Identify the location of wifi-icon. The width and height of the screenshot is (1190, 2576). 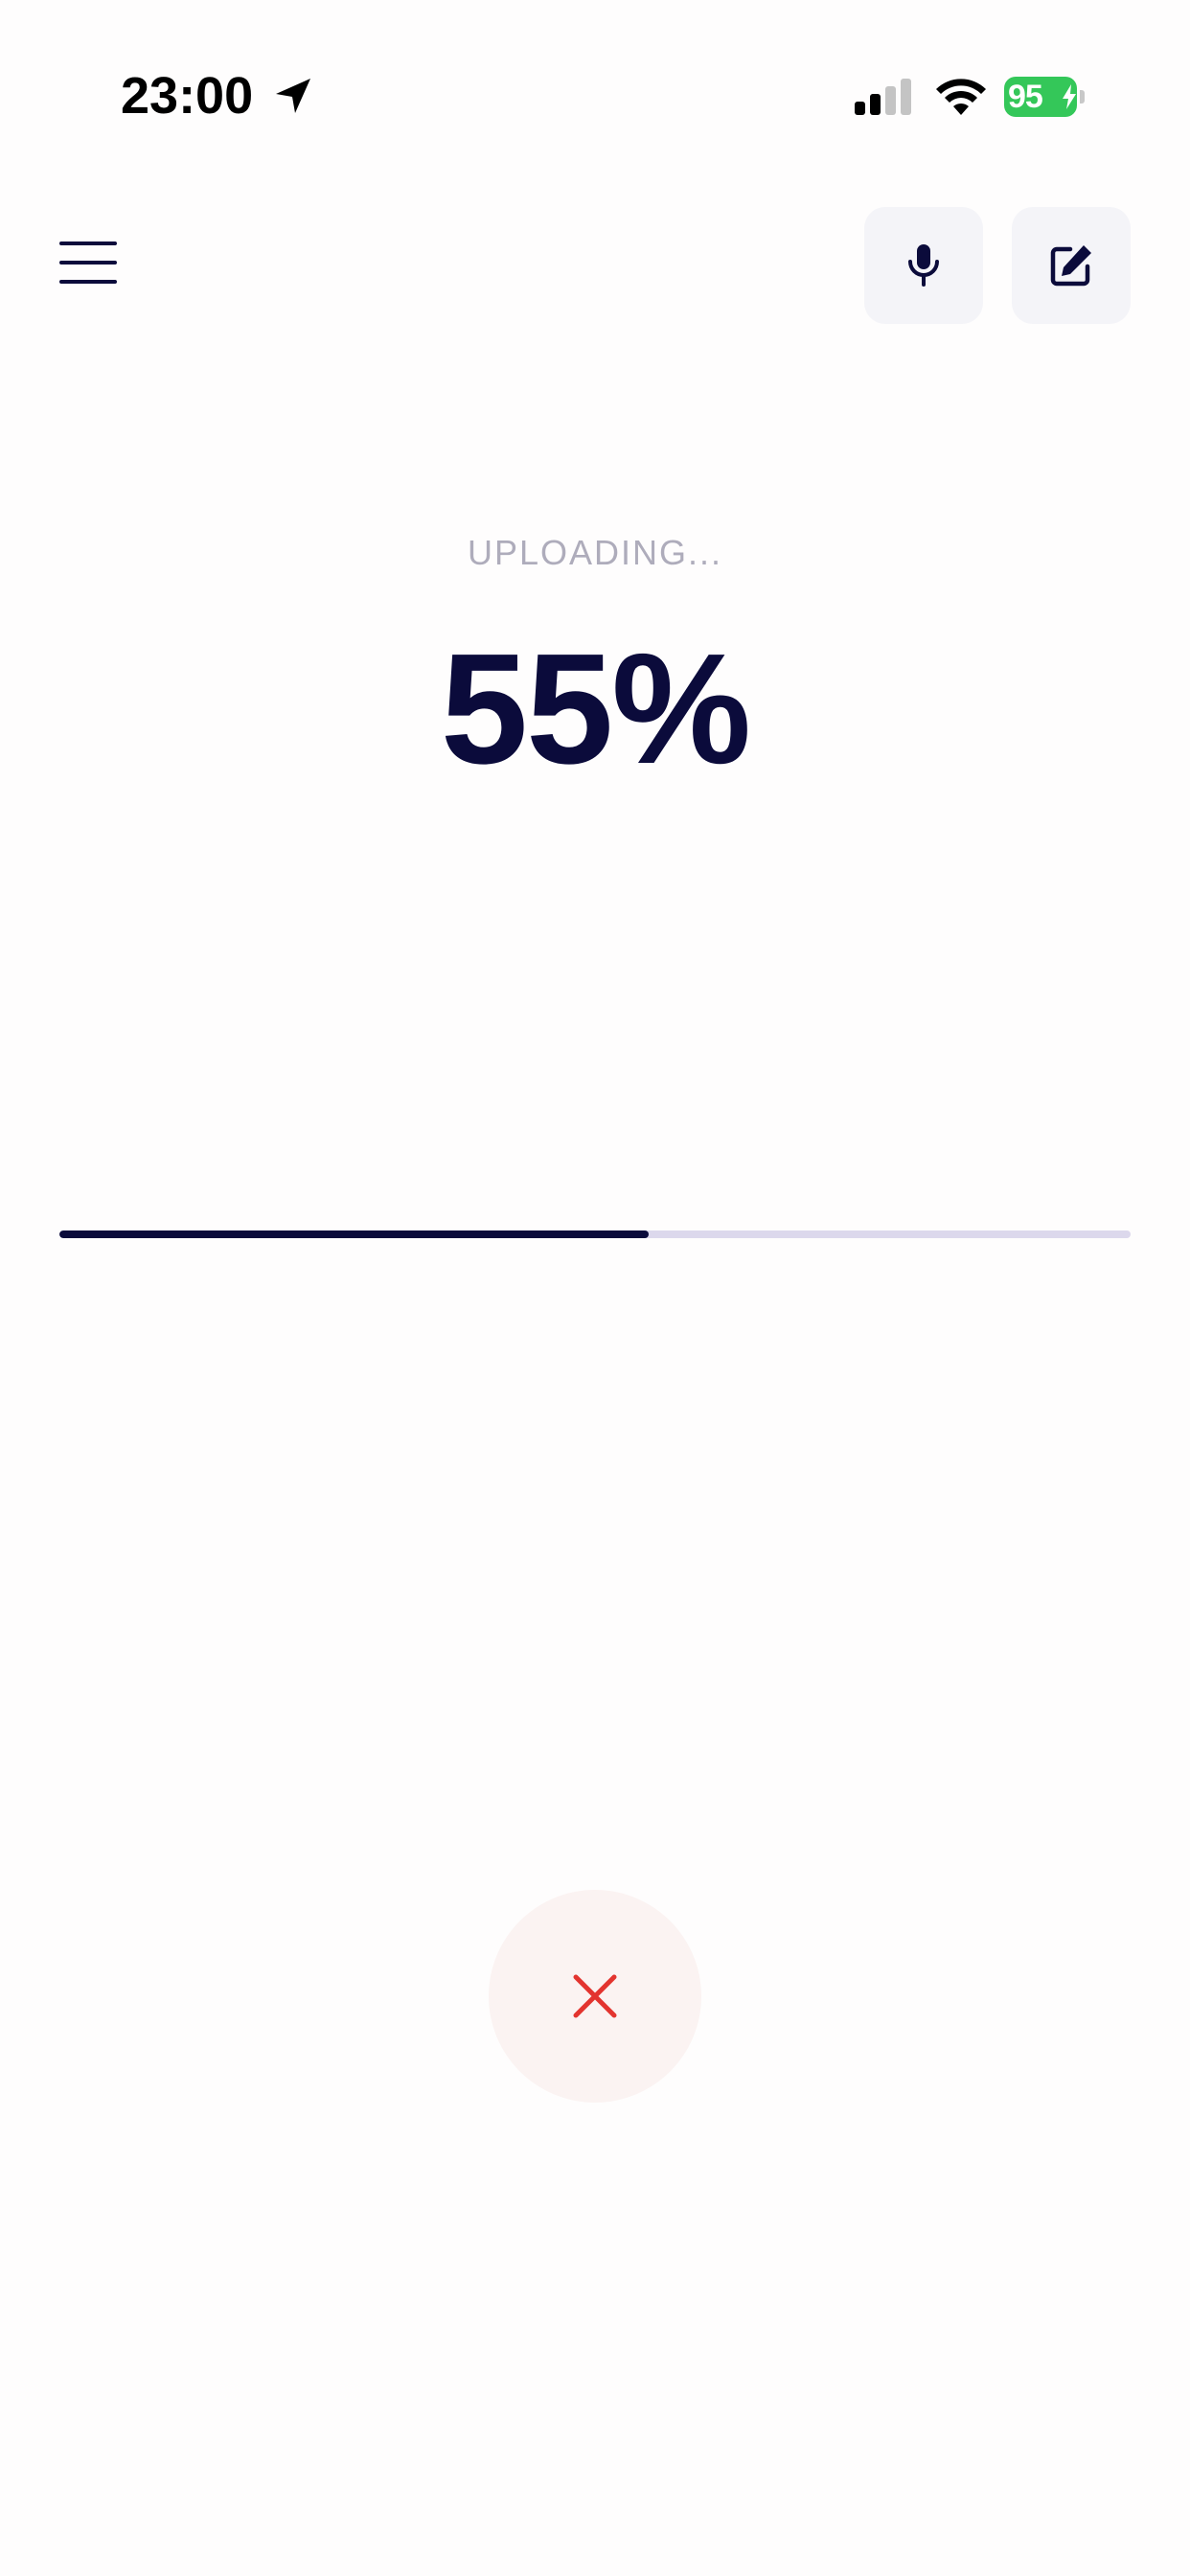
(961, 97).